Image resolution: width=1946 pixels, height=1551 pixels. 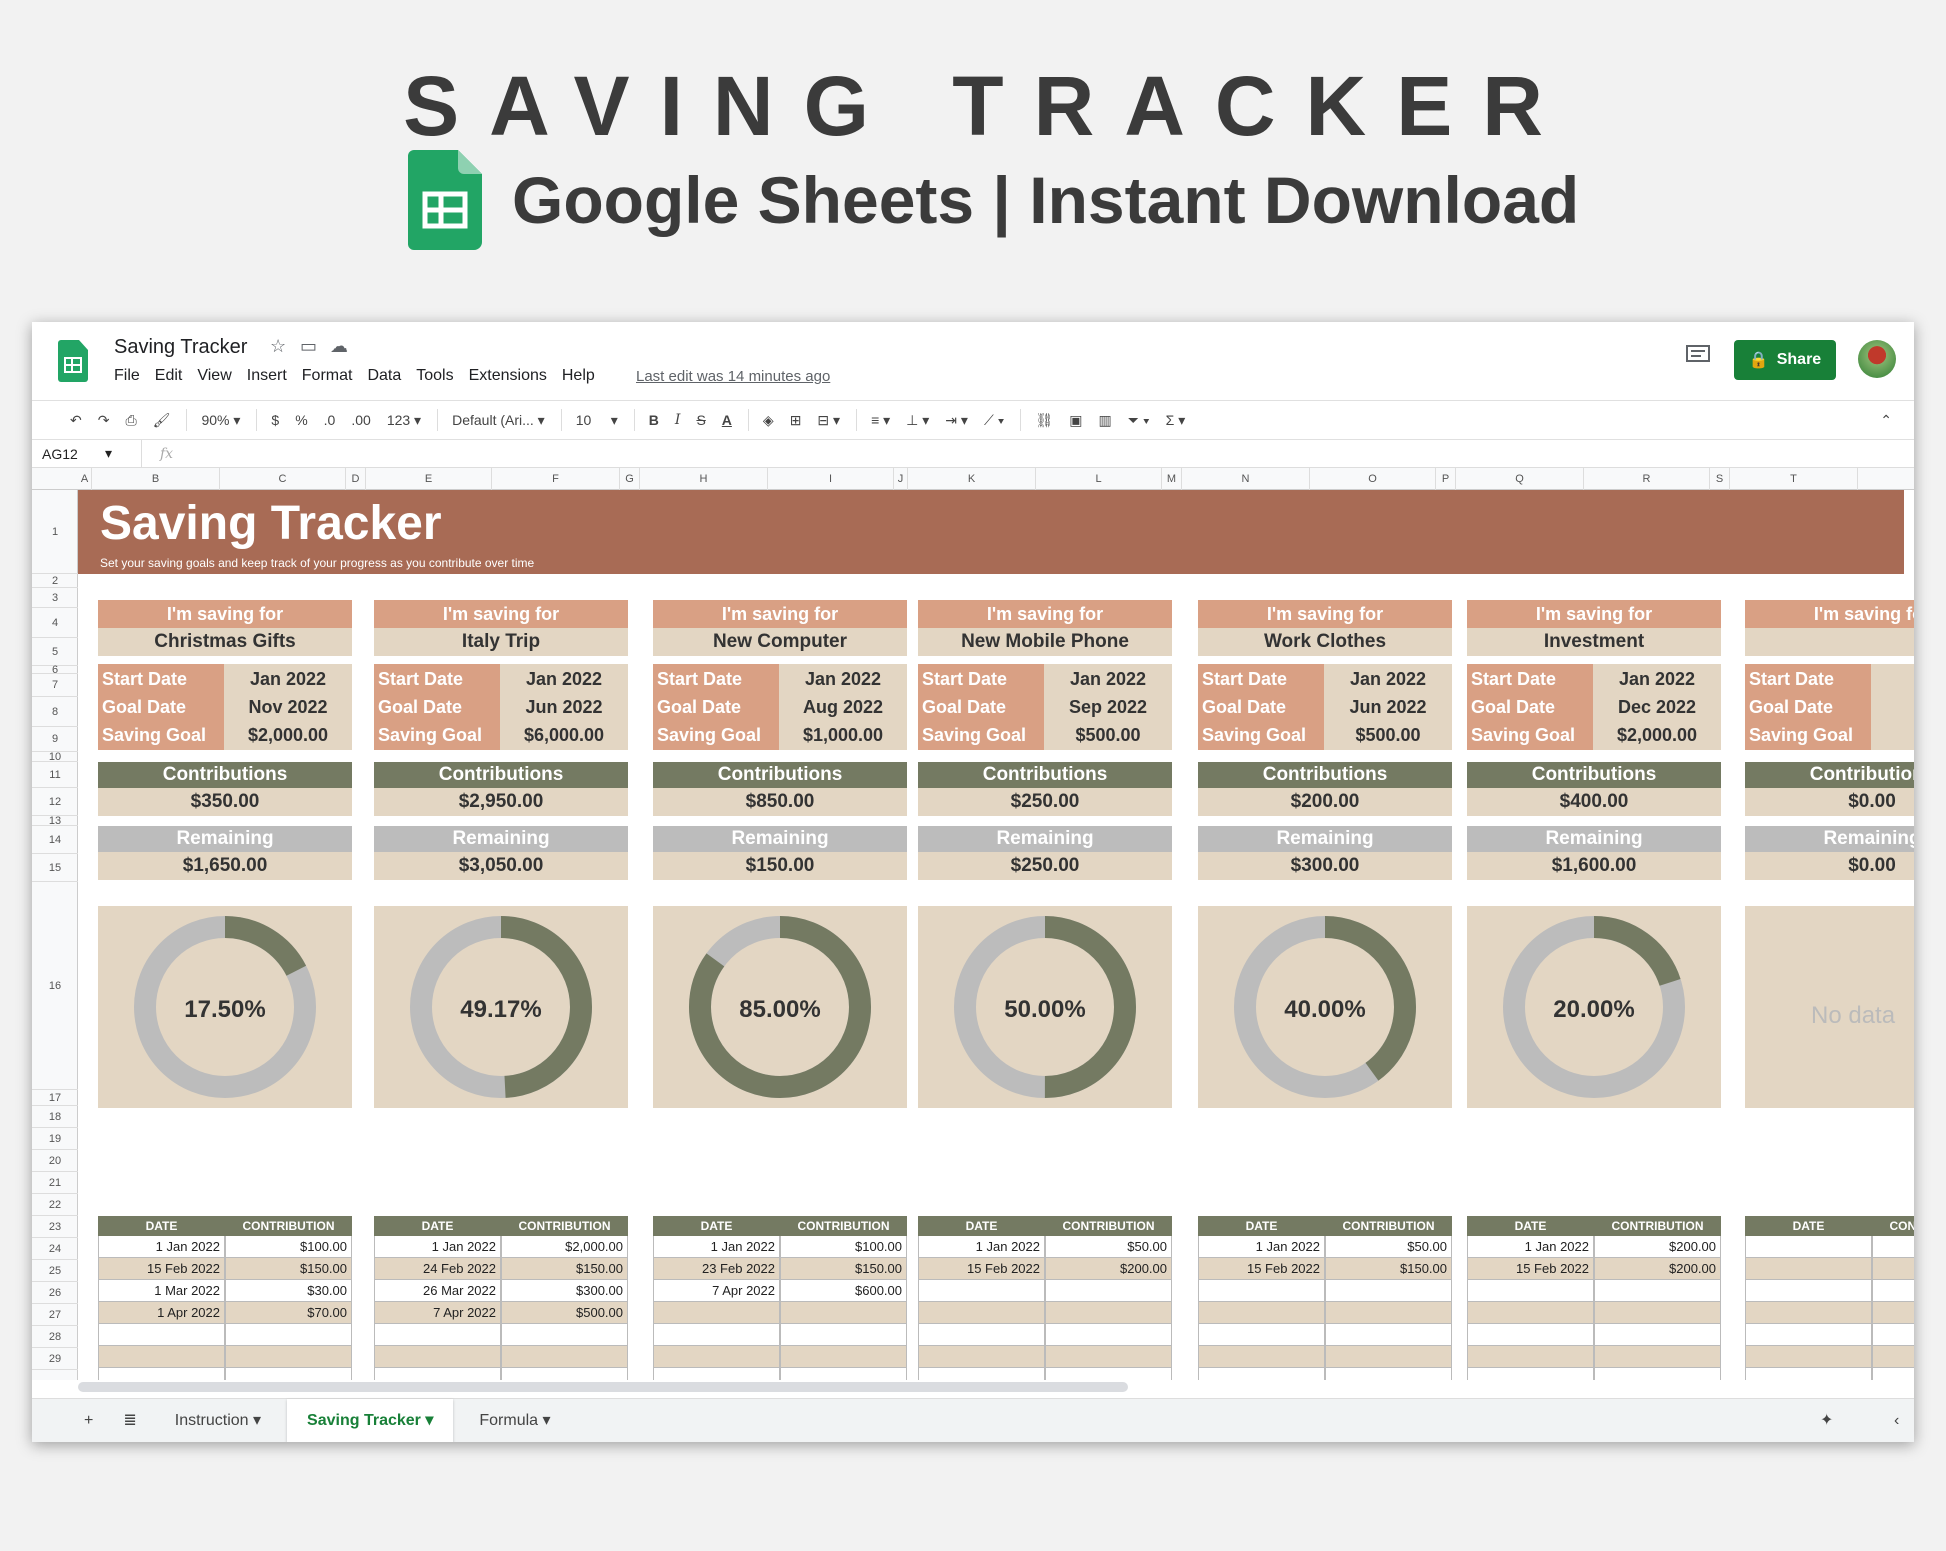 I want to click on contribution-cell: $100.00, so click(x=288, y=1246).